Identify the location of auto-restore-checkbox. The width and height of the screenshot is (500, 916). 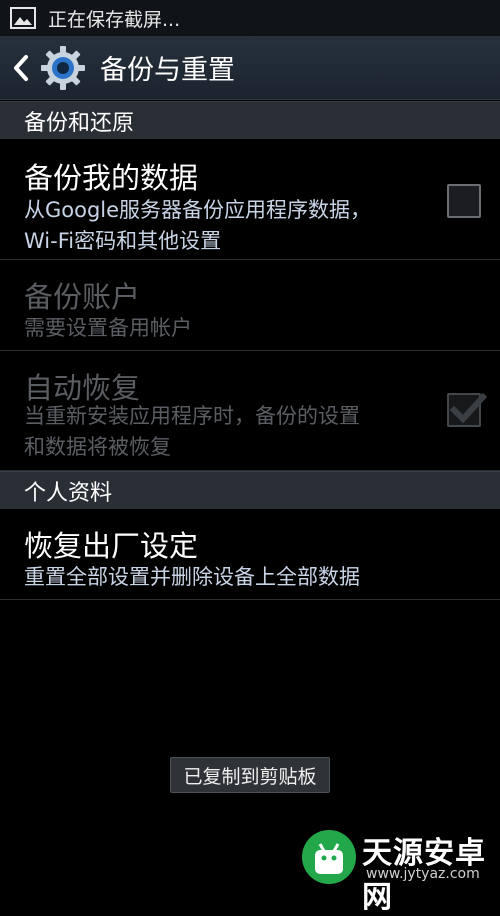
(467, 409).